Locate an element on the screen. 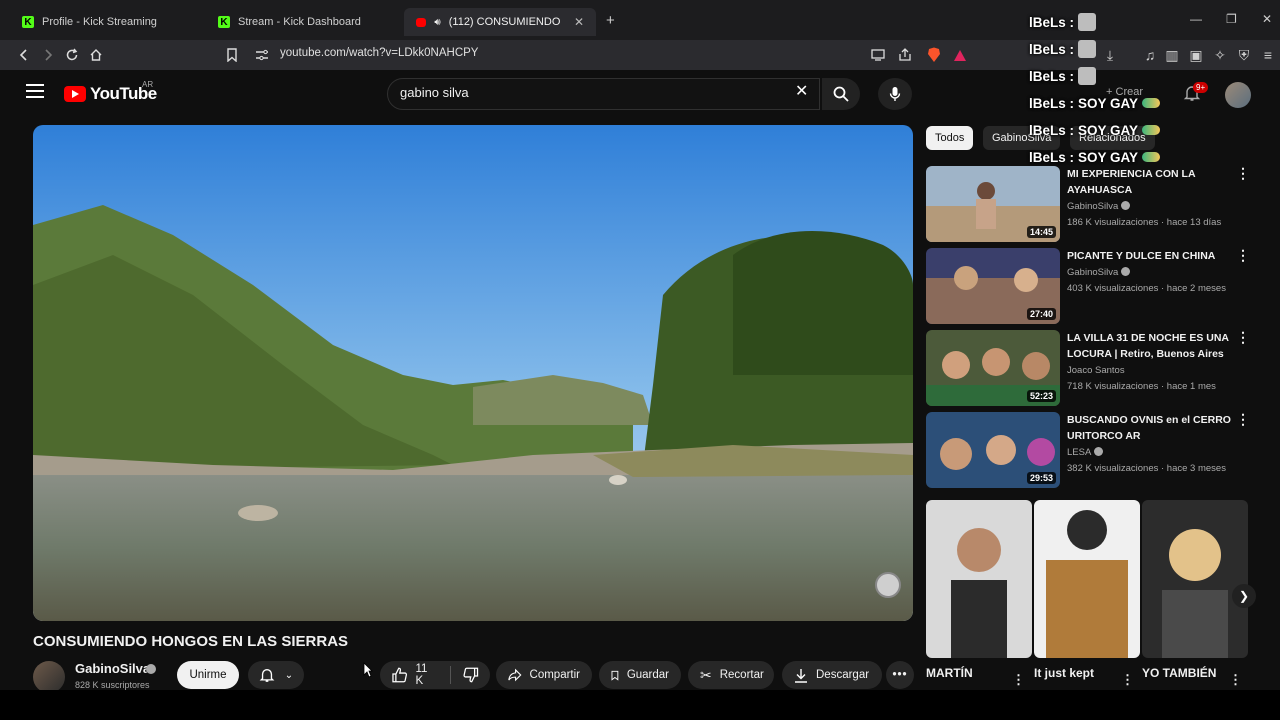 The height and width of the screenshot is (720, 1280). subscription-bell-button: ⌄ is located at coordinates (276, 675).